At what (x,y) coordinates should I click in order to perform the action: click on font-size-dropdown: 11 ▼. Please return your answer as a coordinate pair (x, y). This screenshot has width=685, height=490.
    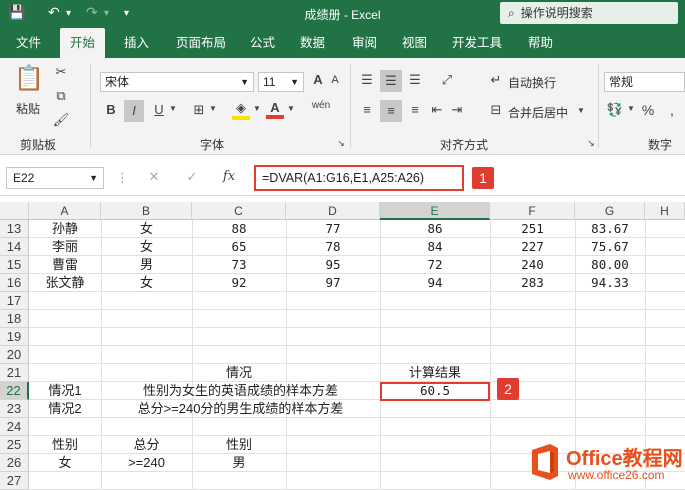
    Looking at the image, I should click on (281, 82).